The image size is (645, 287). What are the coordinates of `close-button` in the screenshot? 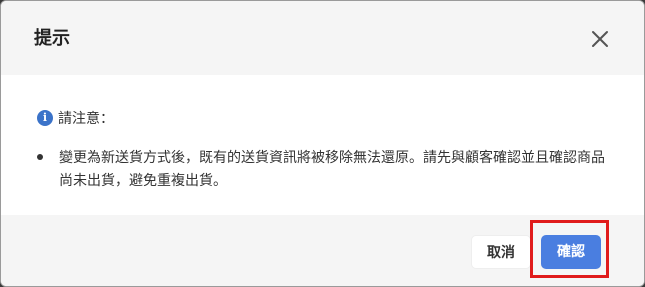 It's located at (600, 39).